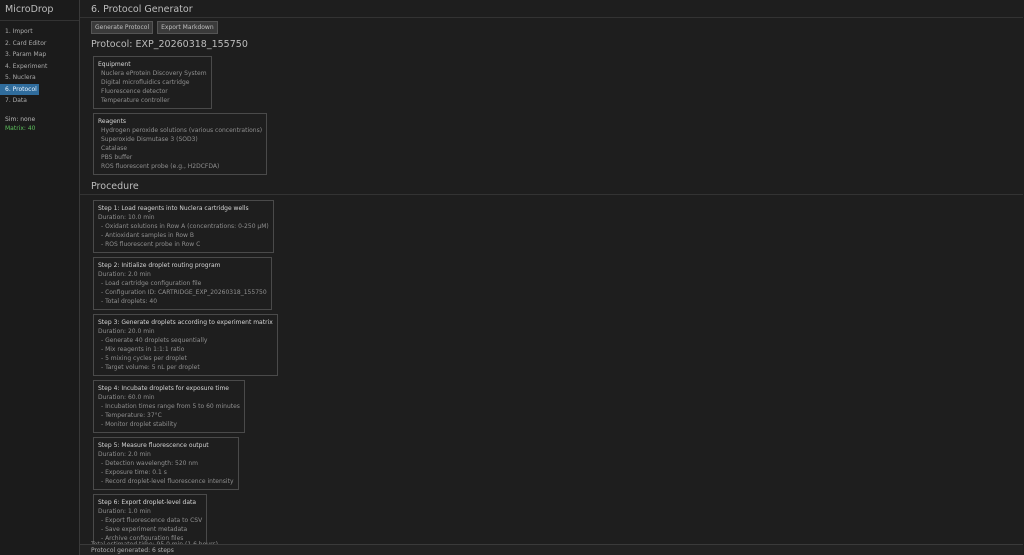 This screenshot has width=1024, height=555. I want to click on step-duration: Duration: 1.0 min, so click(124, 511).